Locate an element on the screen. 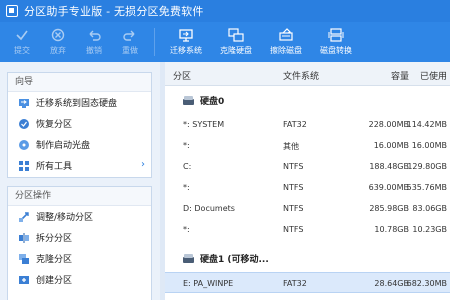 Image resolution: width=450 pixels, height=300 pixels. table-row: C: NTFS 188.48GB 129.80GB is located at coordinates (307, 166).